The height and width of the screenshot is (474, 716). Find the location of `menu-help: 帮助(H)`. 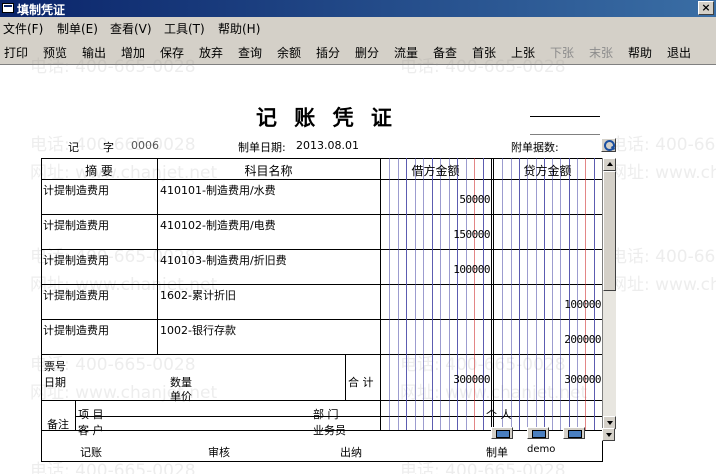

menu-help: 帮助(H) is located at coordinates (239, 28).